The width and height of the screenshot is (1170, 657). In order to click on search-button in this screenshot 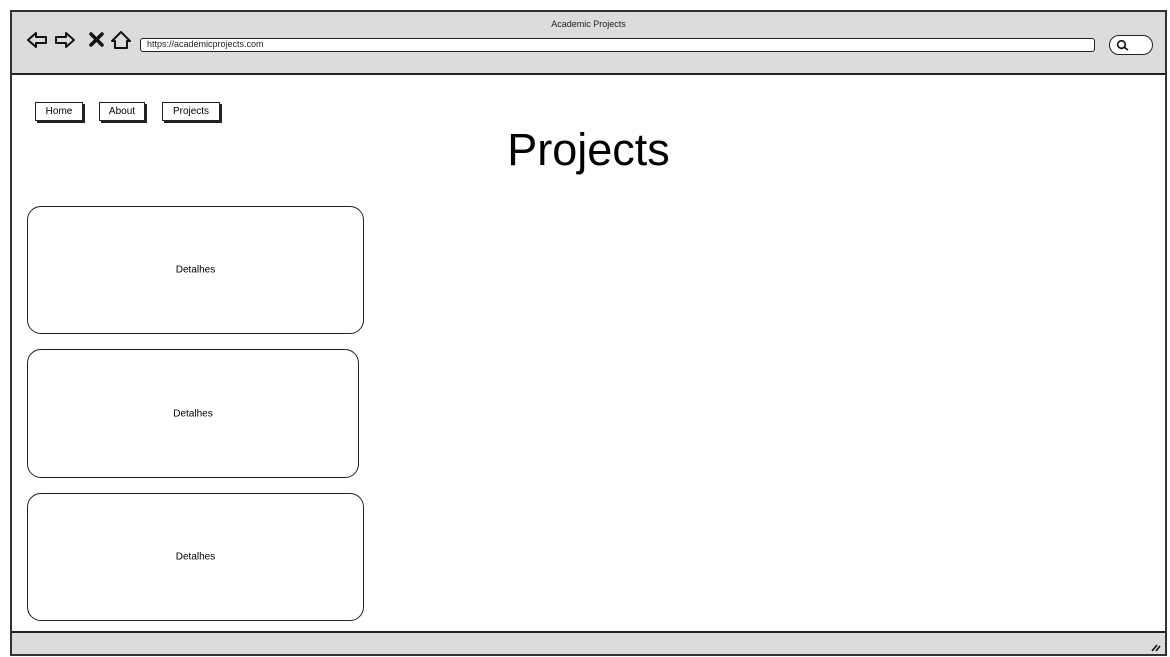, I will do `click(1131, 45)`.